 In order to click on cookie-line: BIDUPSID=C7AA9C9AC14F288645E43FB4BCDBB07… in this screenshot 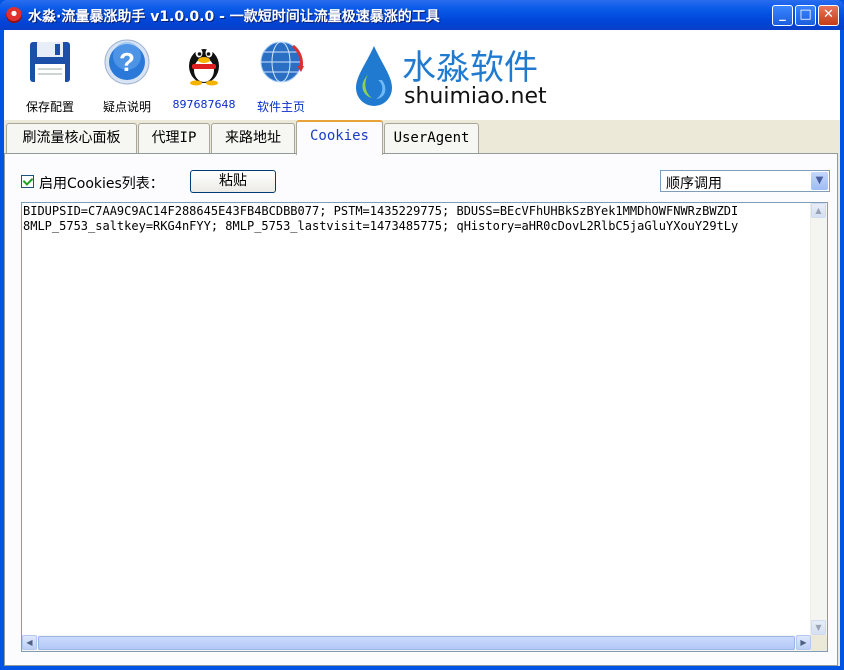, I will do `click(381, 211)`.